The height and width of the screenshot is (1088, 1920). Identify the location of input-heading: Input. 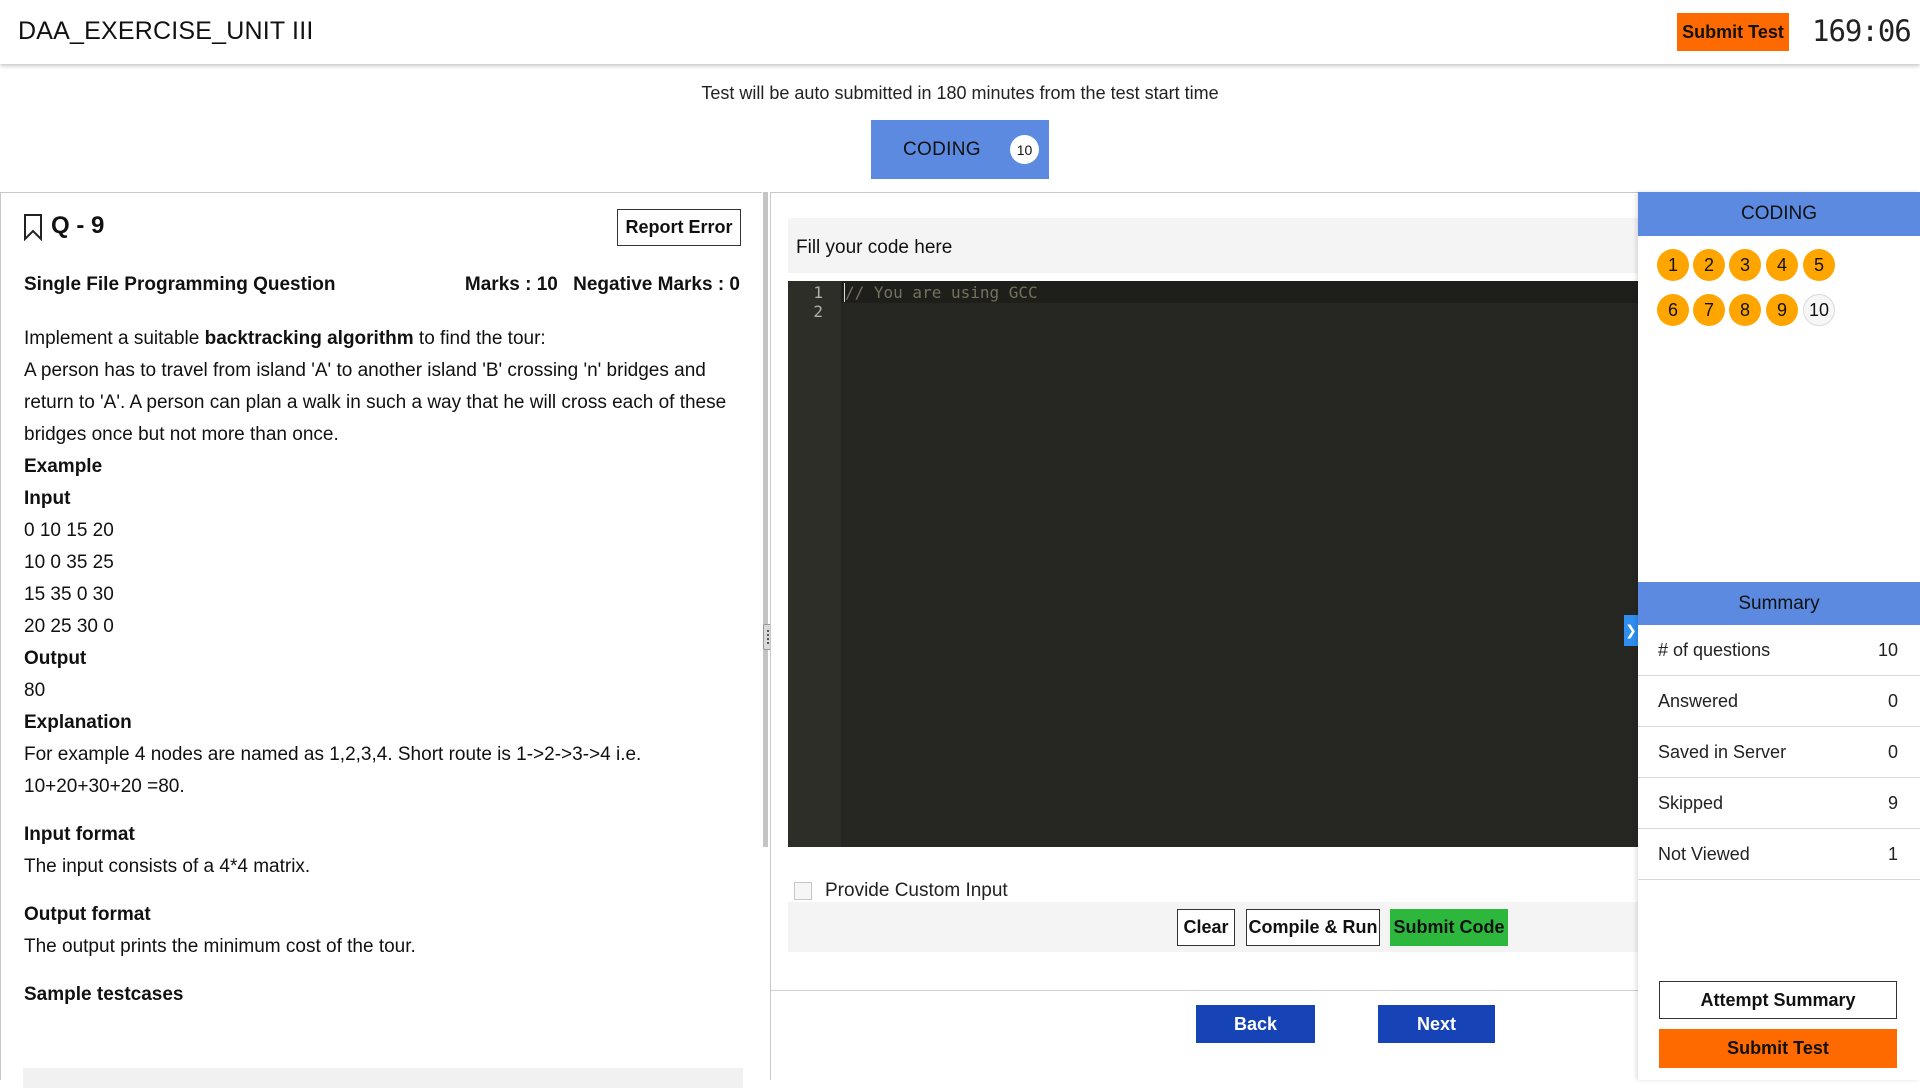
(47, 498).